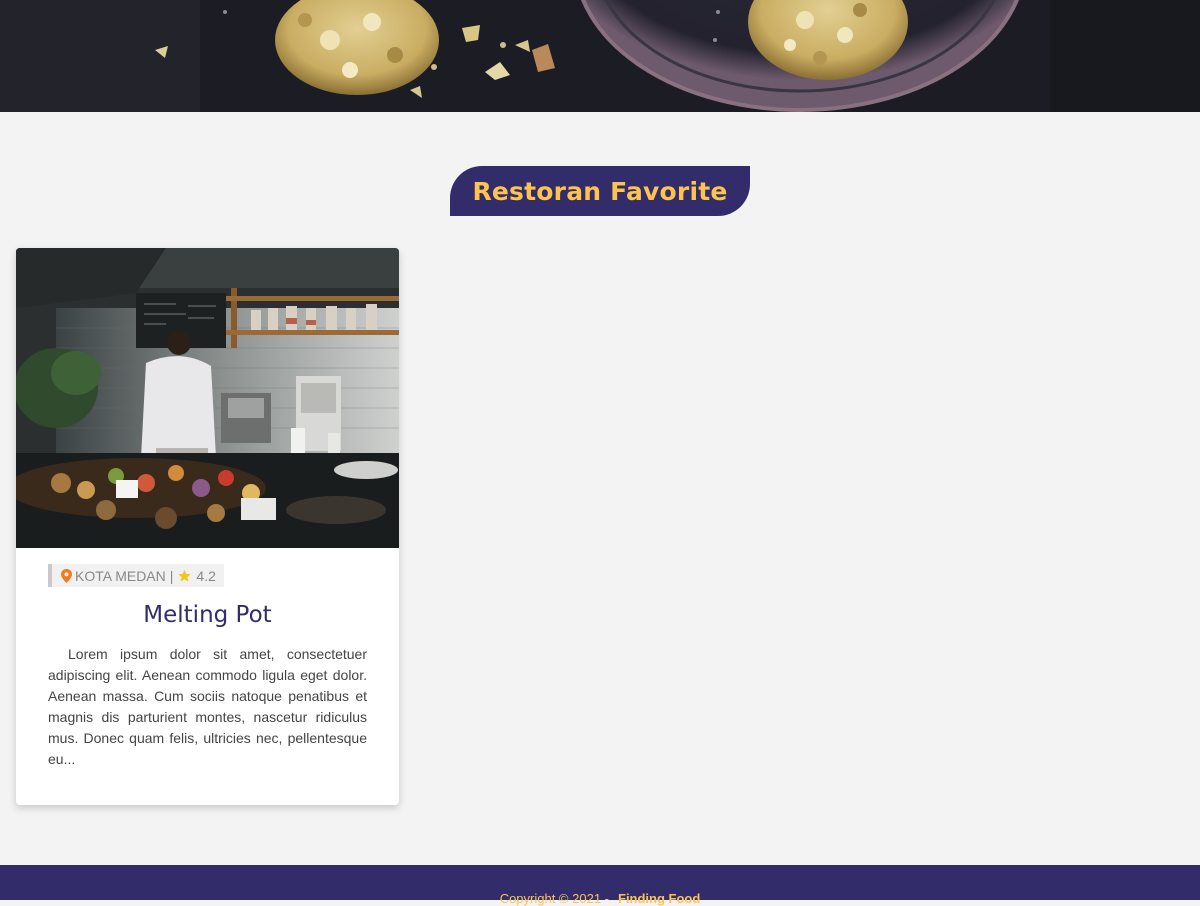 This screenshot has width=1200, height=906. Describe the element at coordinates (600, 885) in the screenshot. I see `footer: Copyright © 2021 - Finding Food` at that location.